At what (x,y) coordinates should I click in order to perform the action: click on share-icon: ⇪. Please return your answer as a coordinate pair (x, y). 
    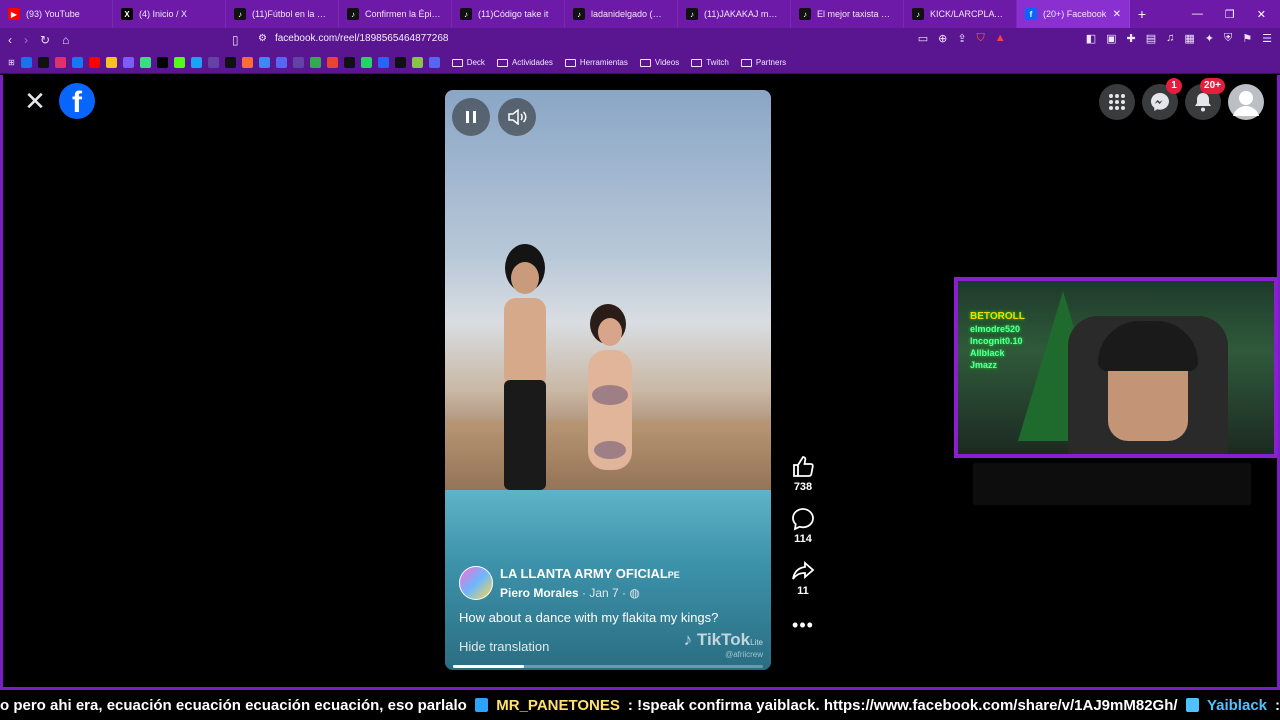
    Looking at the image, I should click on (961, 38).